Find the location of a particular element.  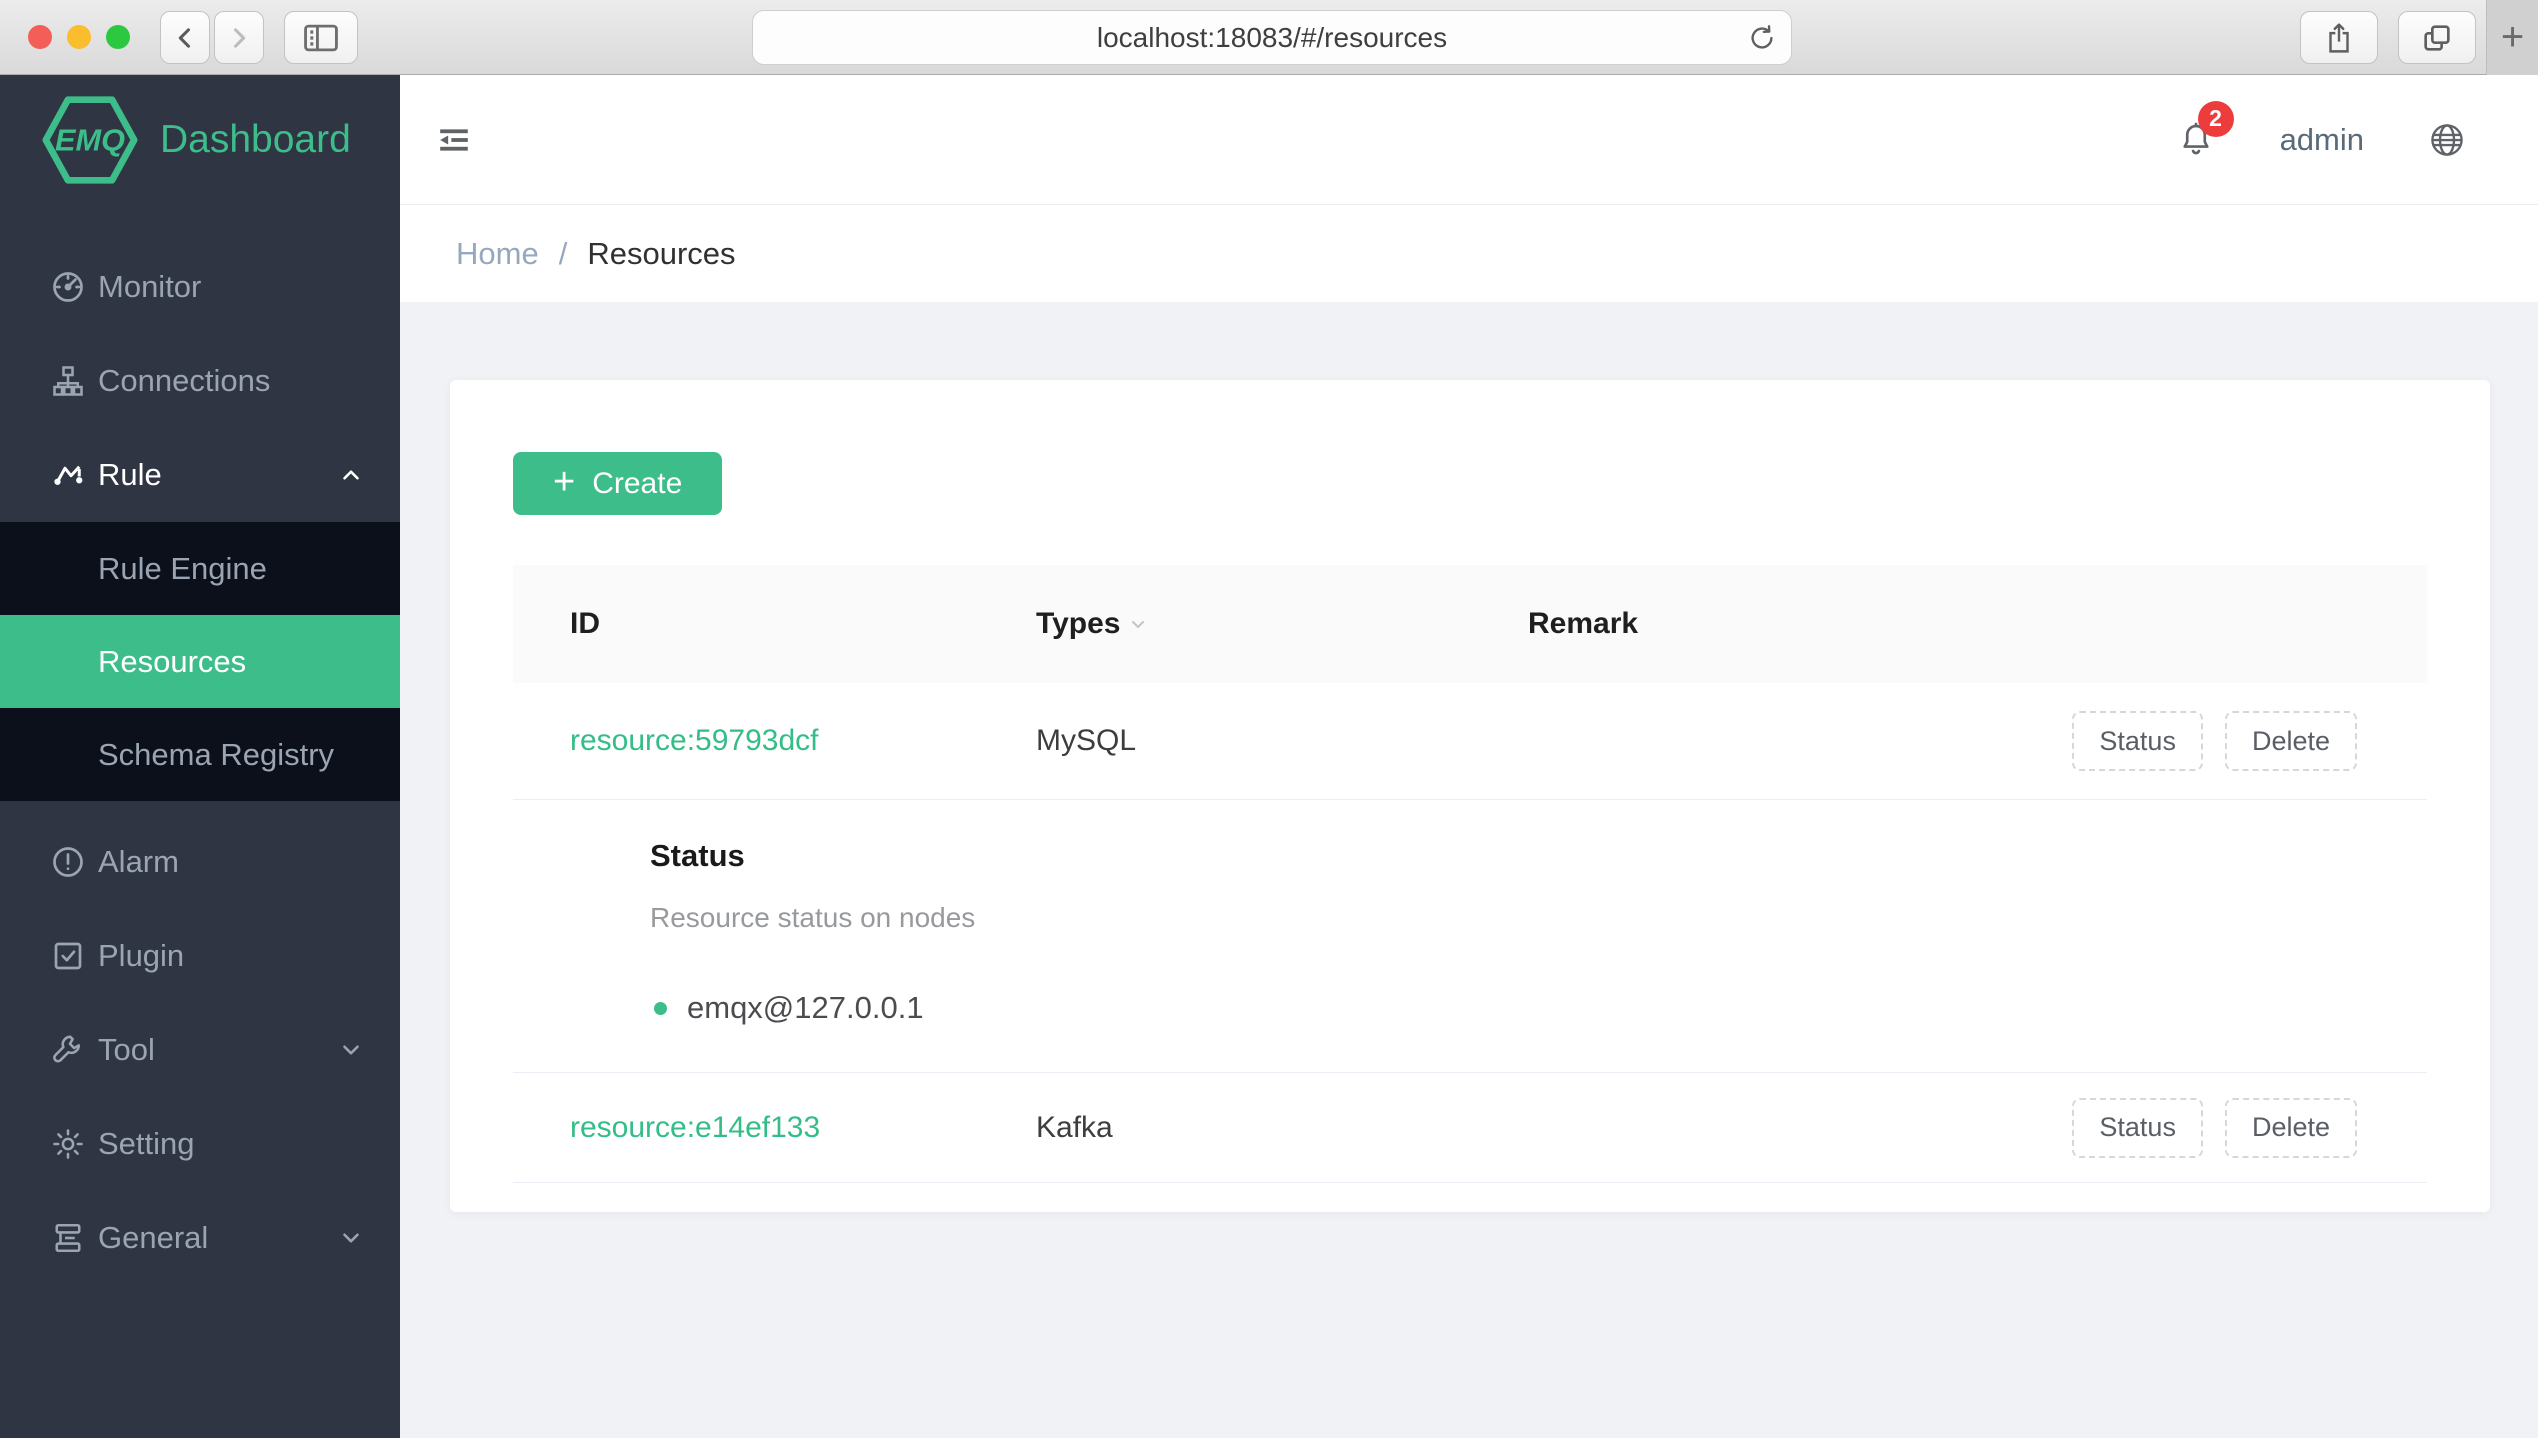

browser-chrome: localhost:18083/#/resources + is located at coordinates (1269, 37).